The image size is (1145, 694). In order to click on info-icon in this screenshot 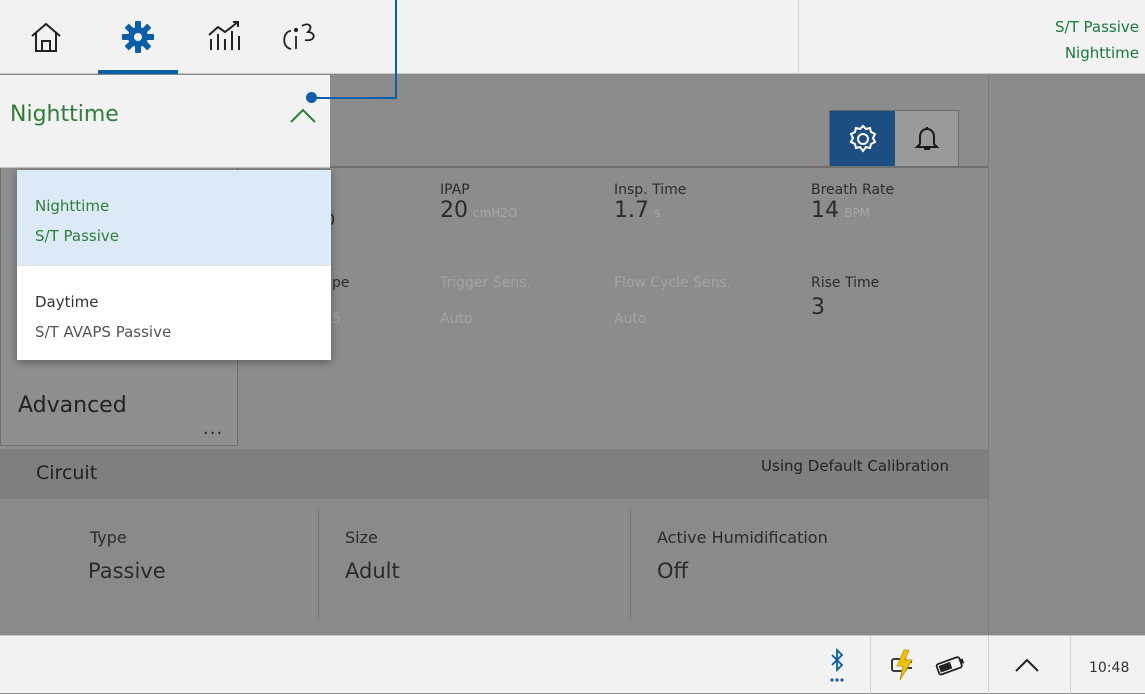, I will do `click(299, 36)`.